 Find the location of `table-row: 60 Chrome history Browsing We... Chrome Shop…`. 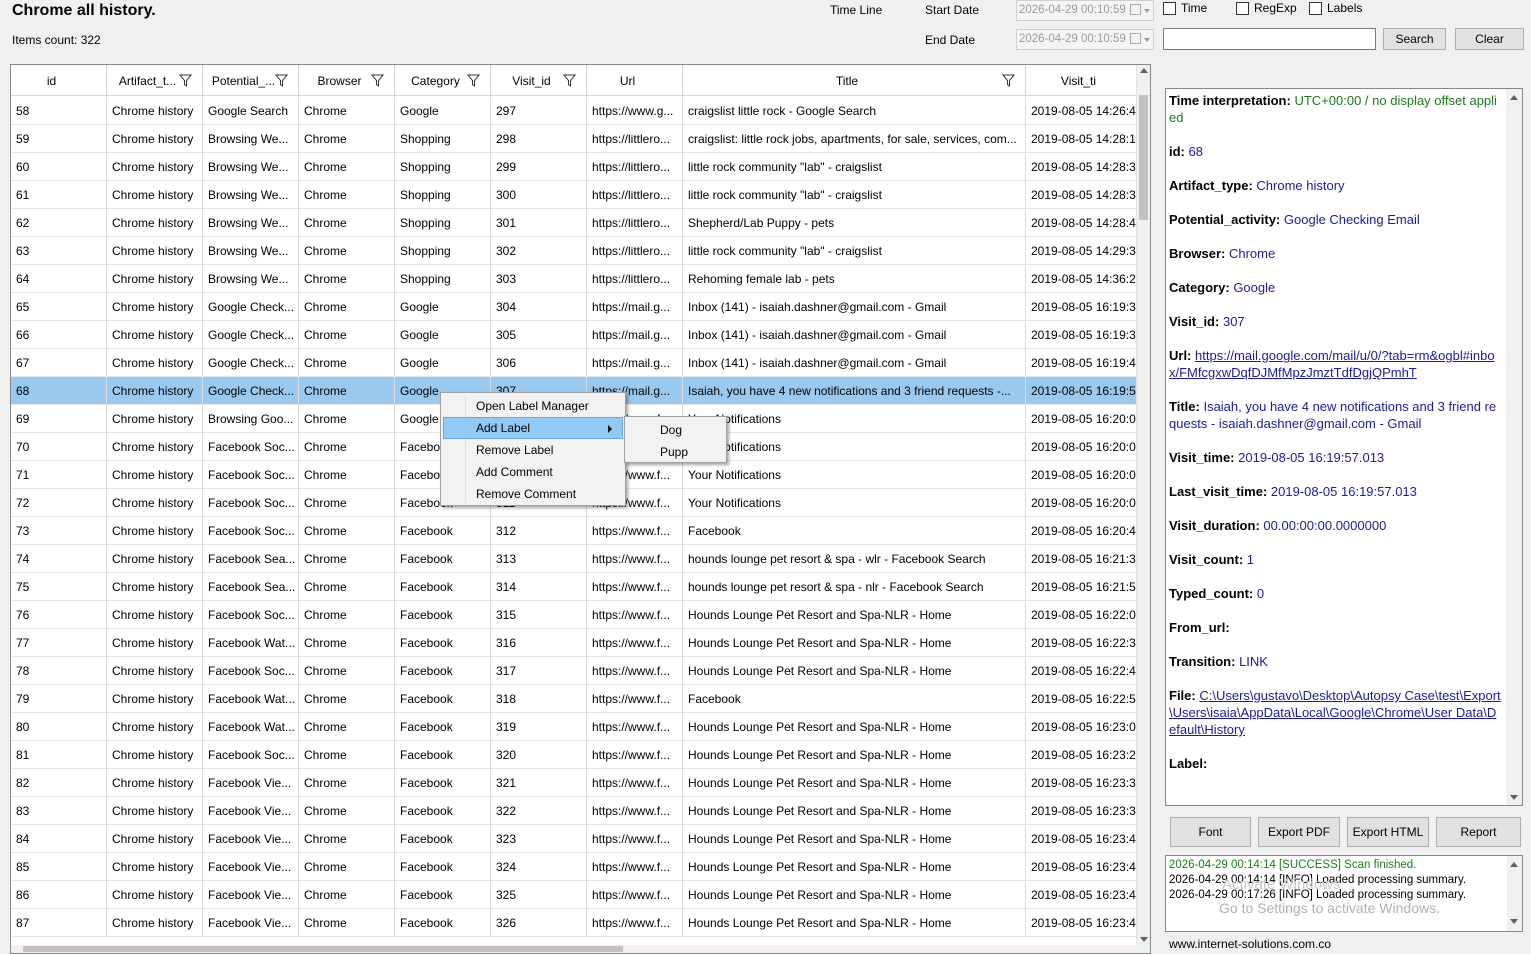

table-row: 60 Chrome history Browsing We... Chrome Shop… is located at coordinates (578, 167).